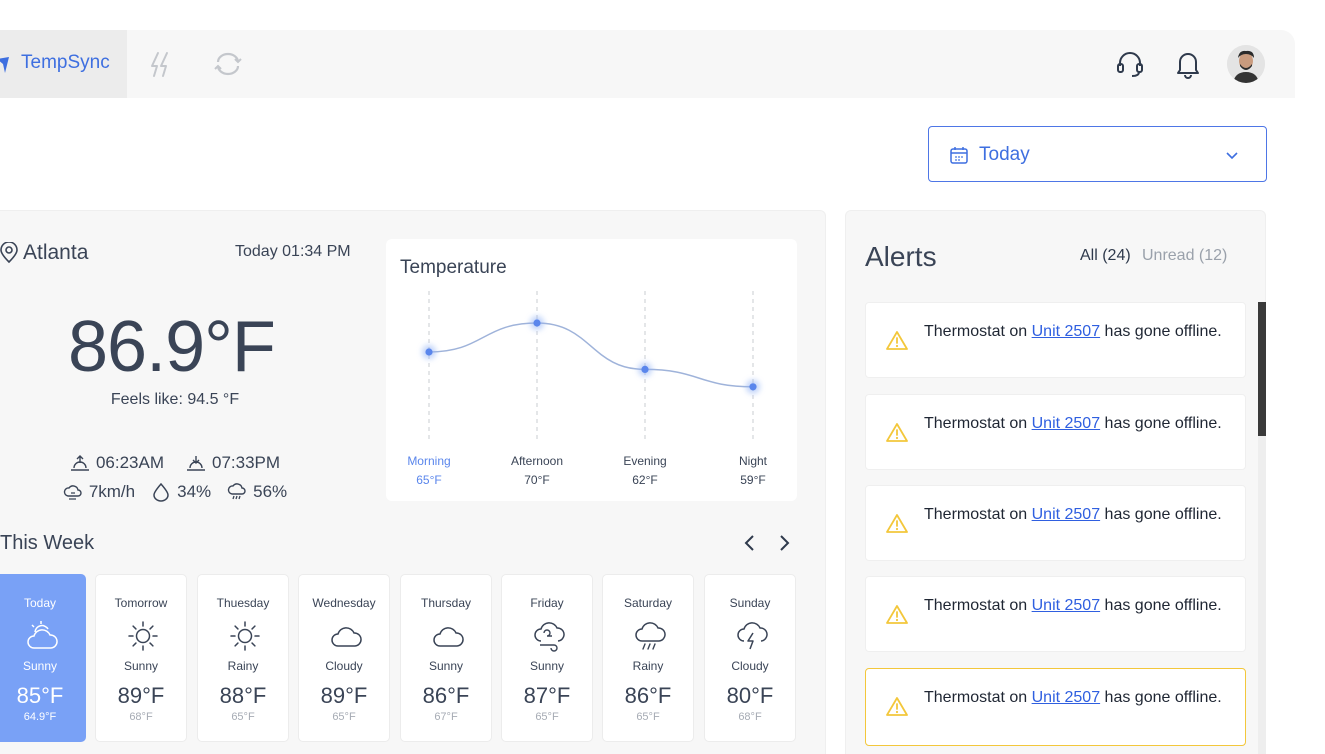  I want to click on day-high-temp: 85°F, so click(40, 695).